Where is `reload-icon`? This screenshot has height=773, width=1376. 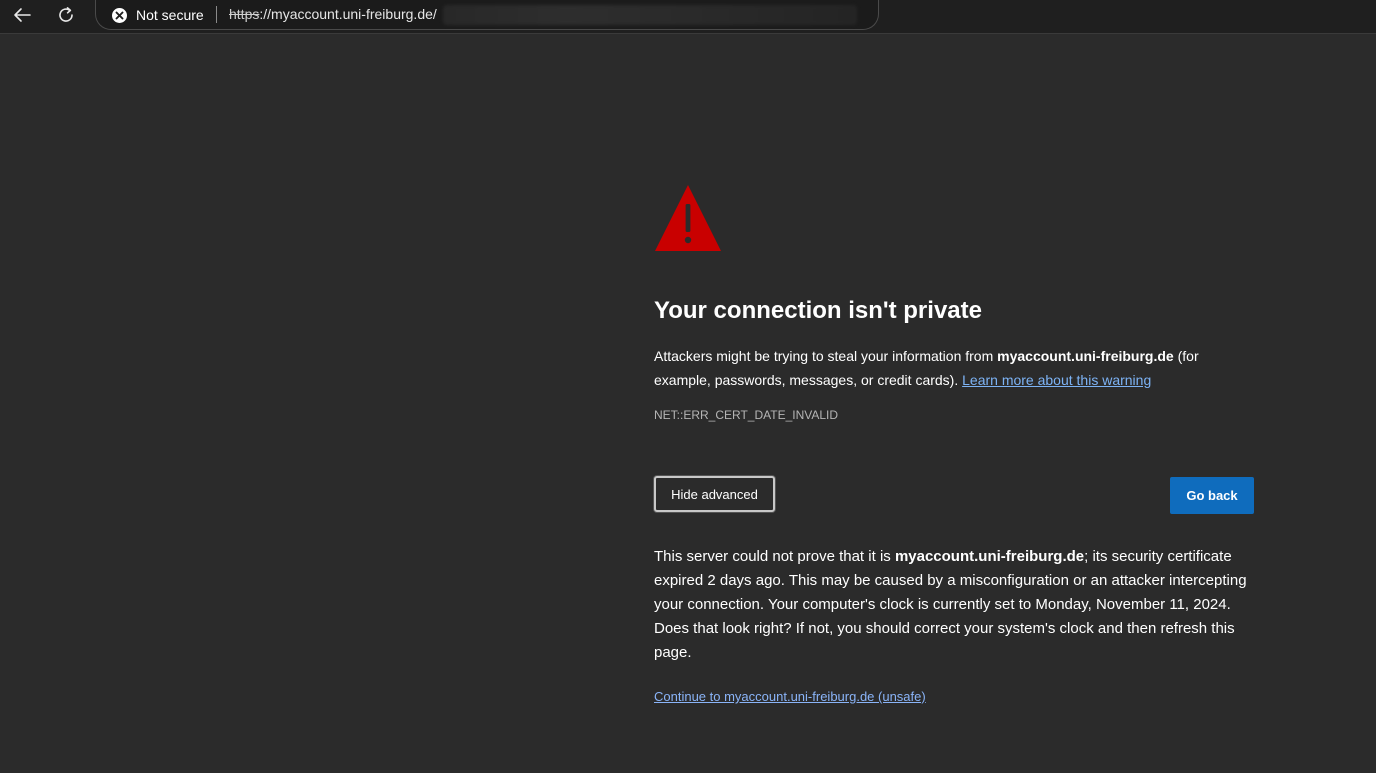 reload-icon is located at coordinates (66, 14).